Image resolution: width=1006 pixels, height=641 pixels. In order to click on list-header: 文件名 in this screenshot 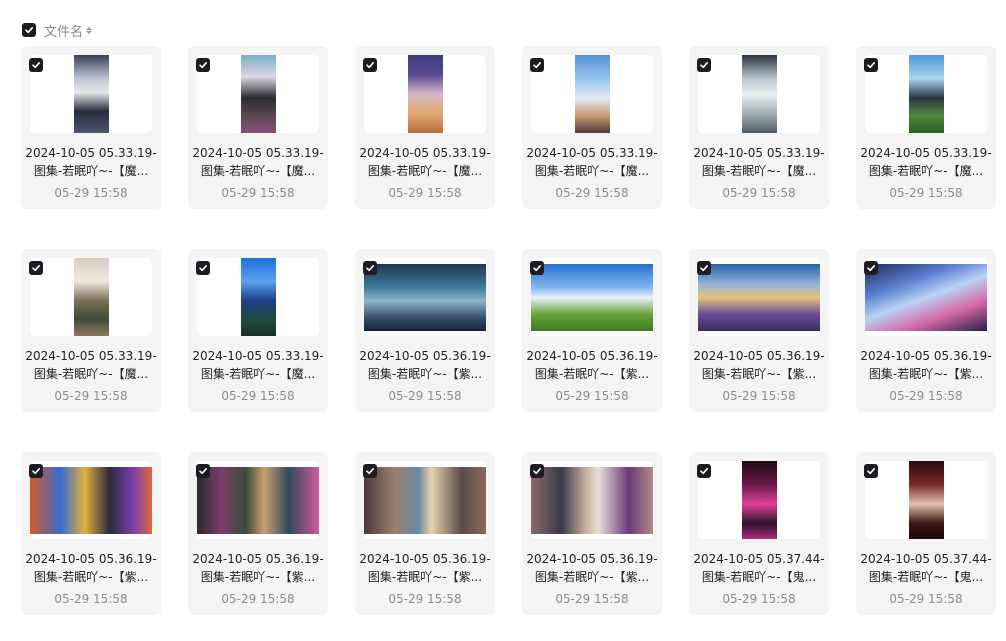, I will do `click(57, 30)`.